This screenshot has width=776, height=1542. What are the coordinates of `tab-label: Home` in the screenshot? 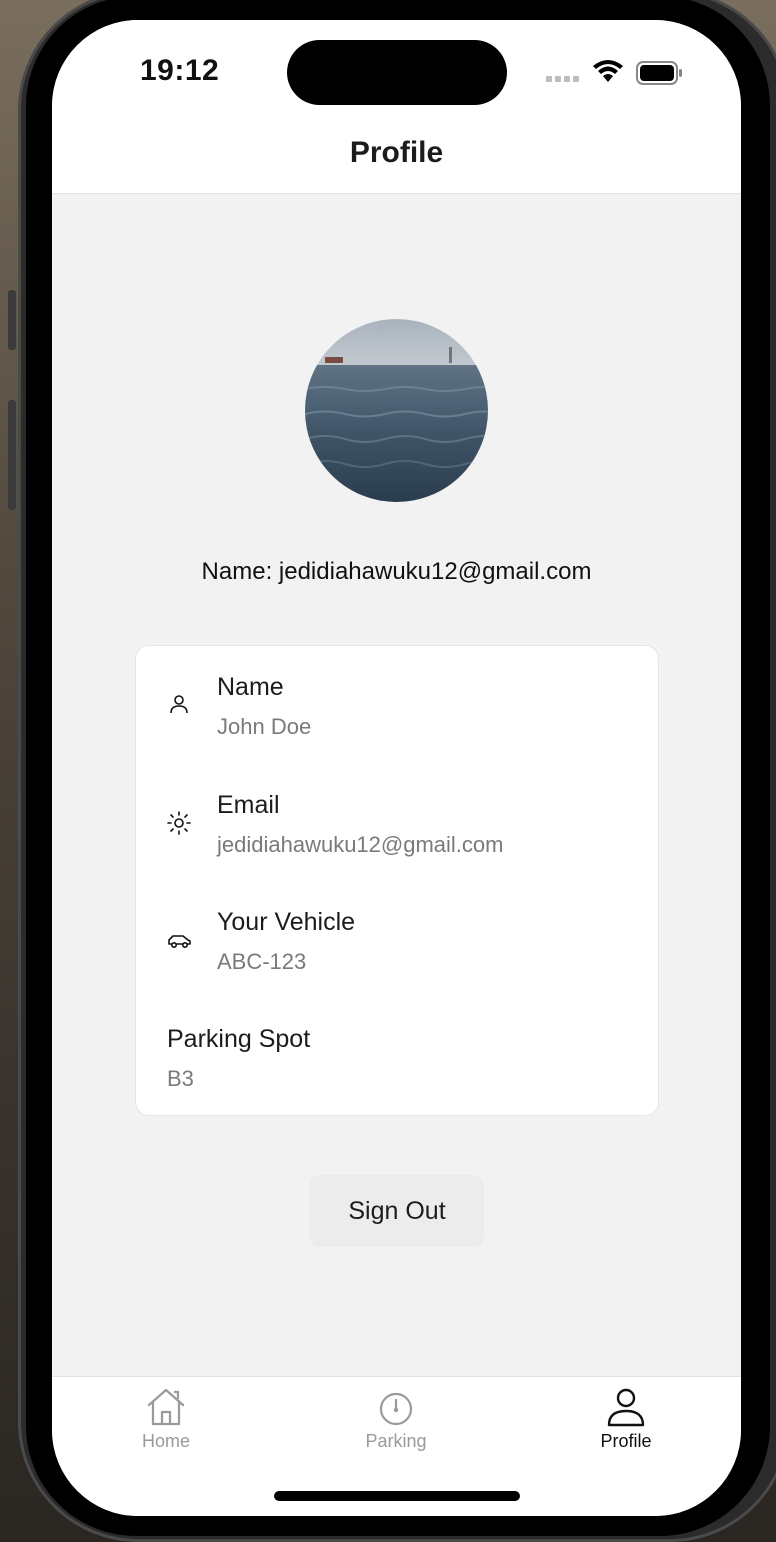 It's located at (165, 1441).